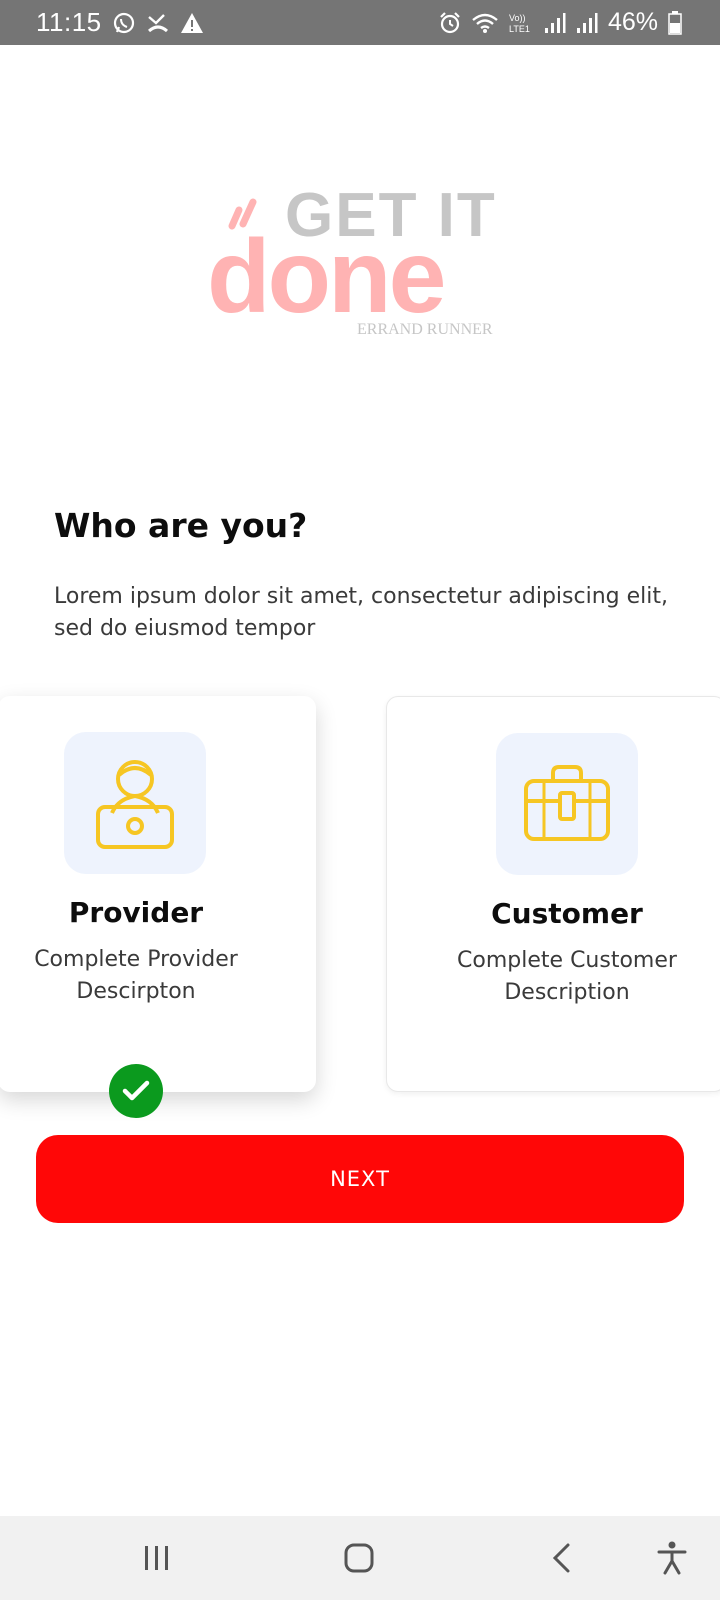 The width and height of the screenshot is (720, 1600). What do you see at coordinates (675, 22) in the screenshot?
I see `battery-icon` at bounding box center [675, 22].